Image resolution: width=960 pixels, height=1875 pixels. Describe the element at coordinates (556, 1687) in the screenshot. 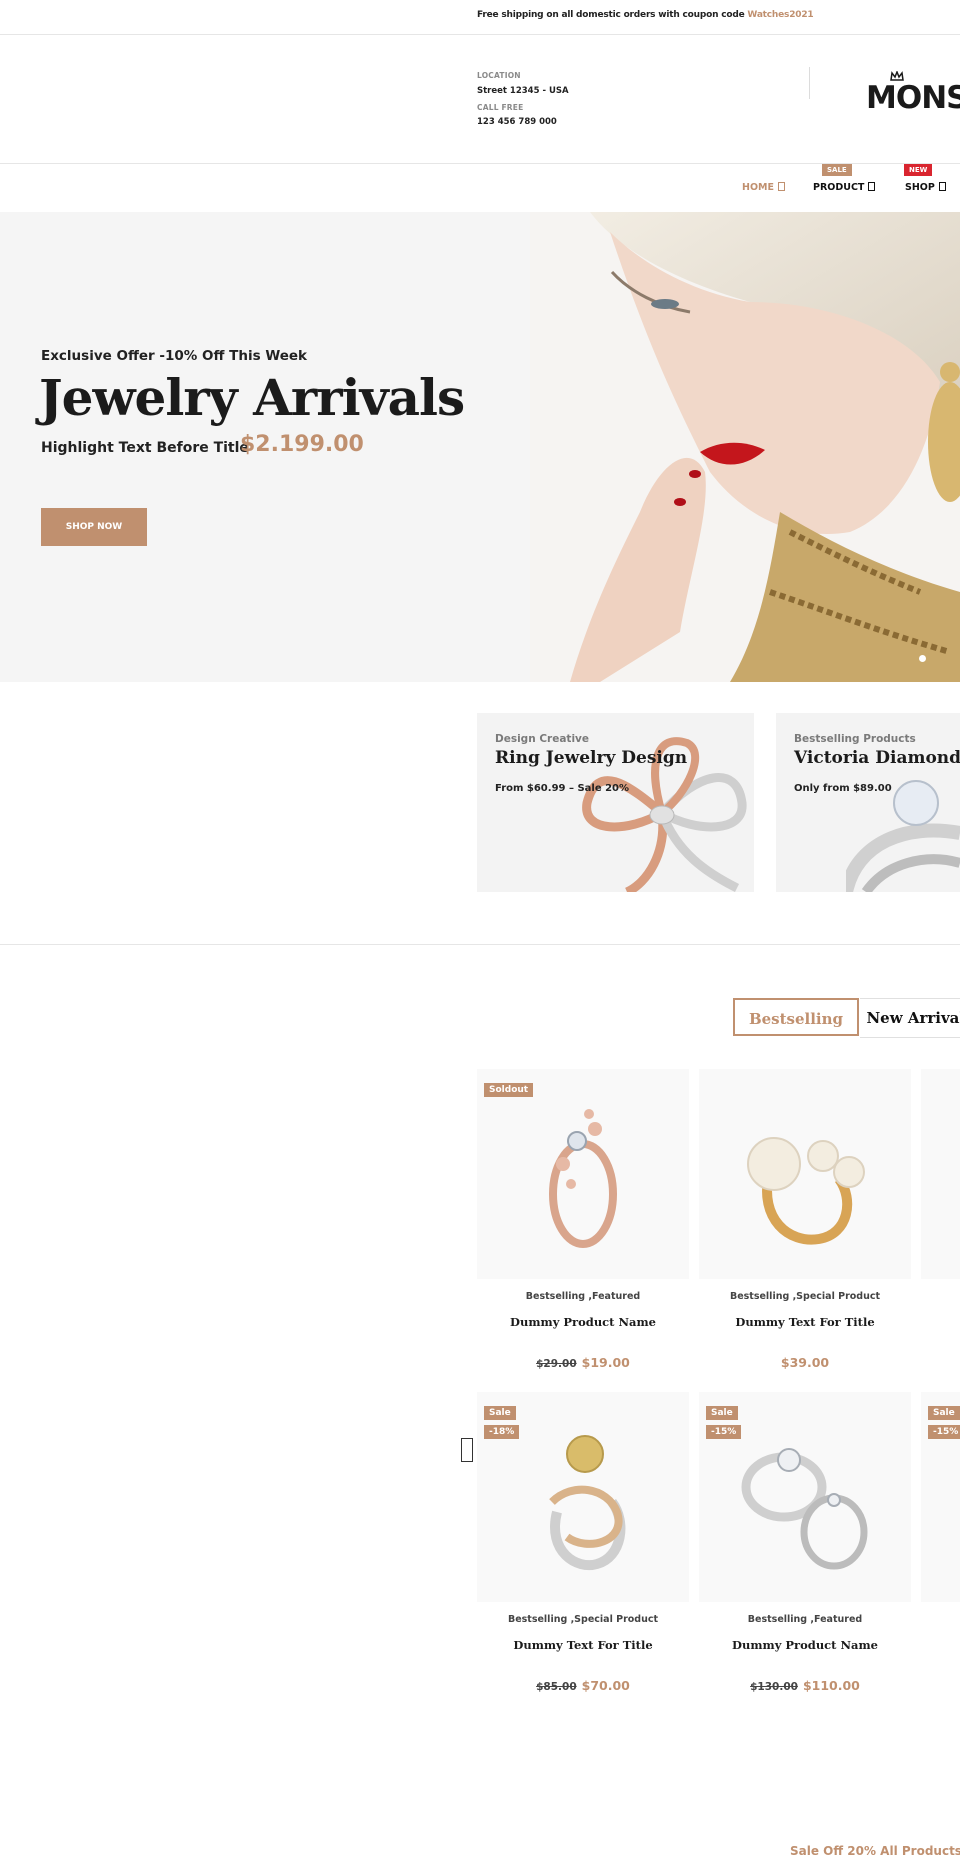

I see `old-price: $85.00` at that location.